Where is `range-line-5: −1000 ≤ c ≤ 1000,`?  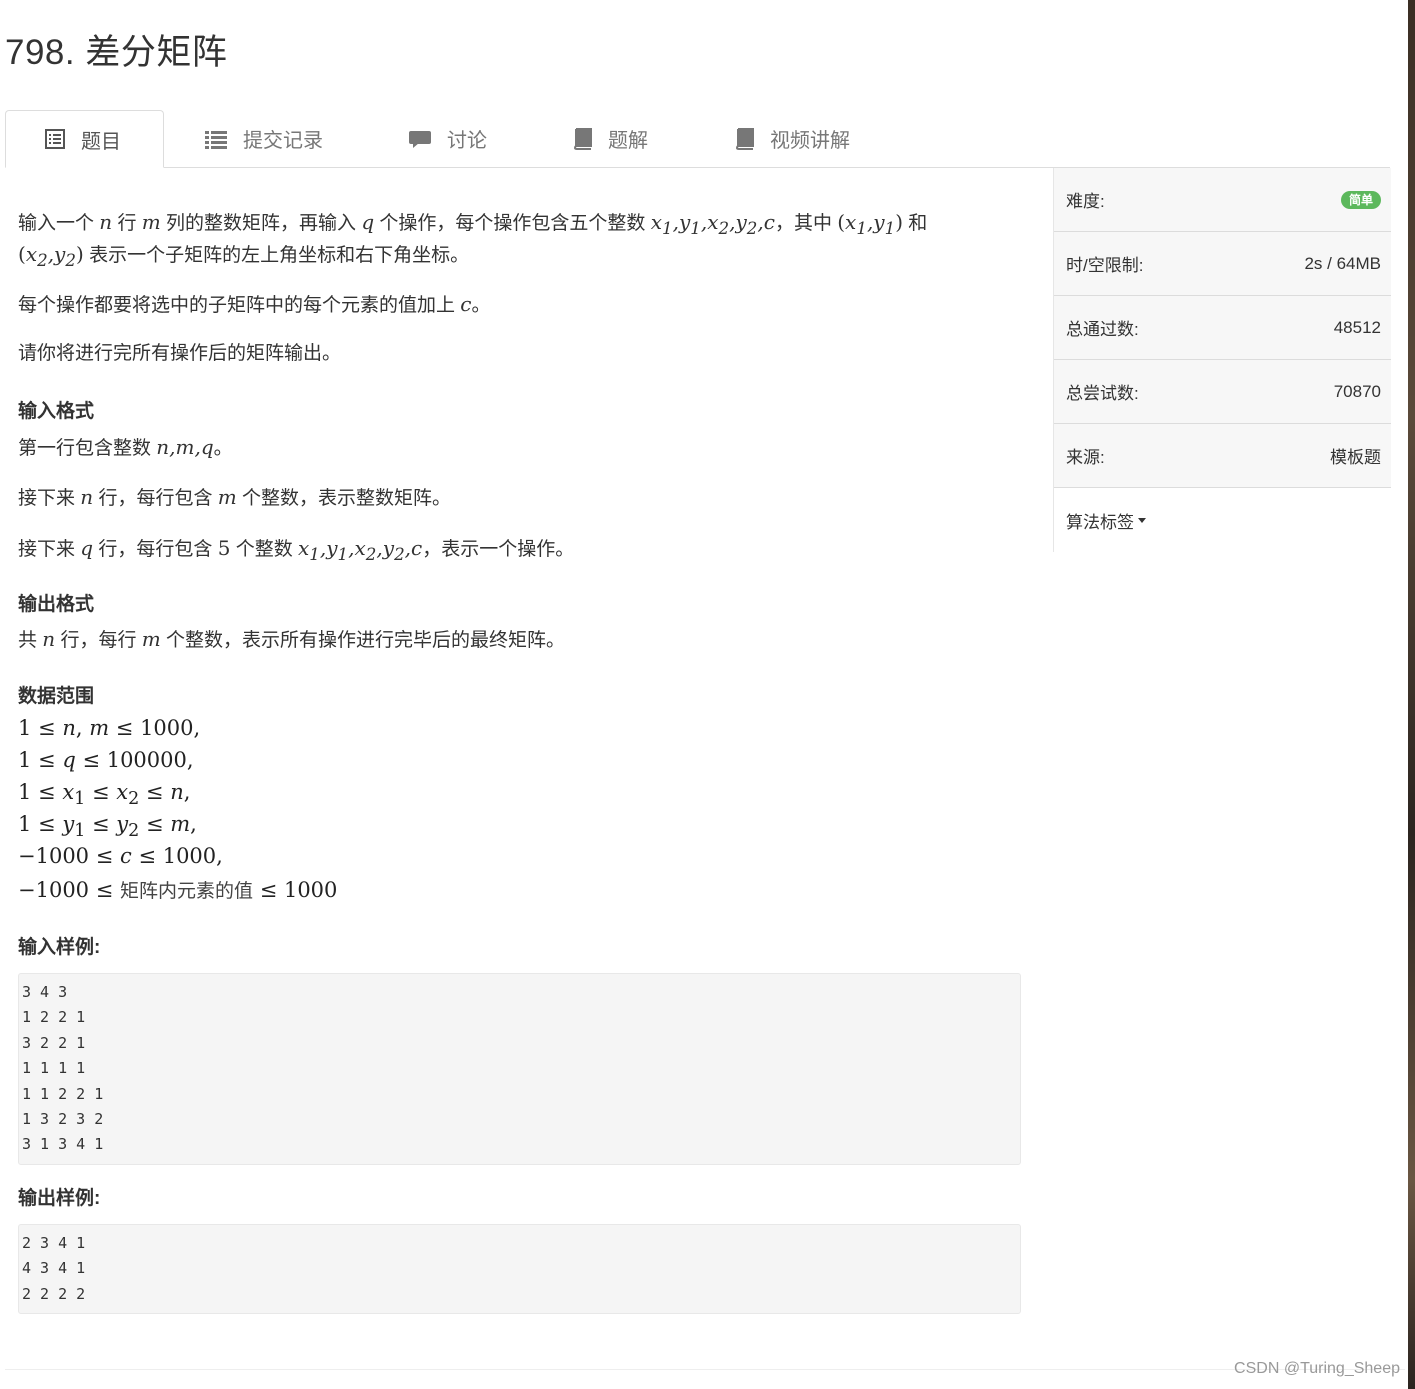
range-line-5: −1000 ≤ c ≤ 1000, is located at coordinates (120, 856).